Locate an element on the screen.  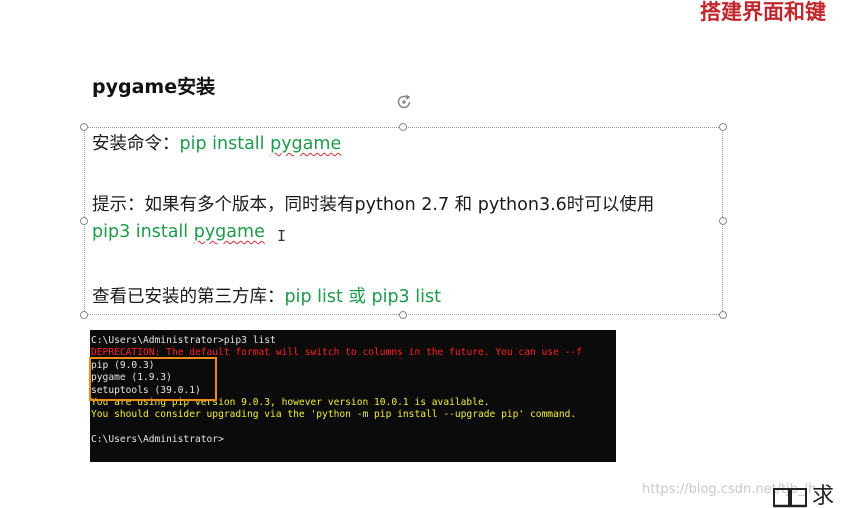
resize-handle-top is located at coordinates (403, 127).